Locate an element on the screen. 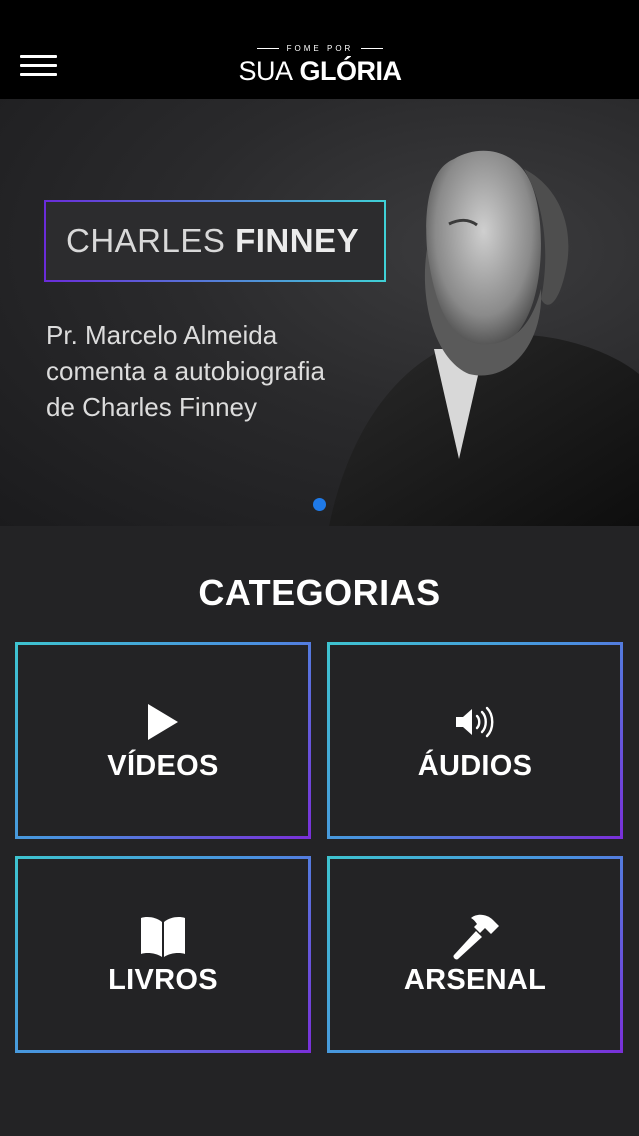  category-audios-button: ÁUDIOS is located at coordinates (475, 740).